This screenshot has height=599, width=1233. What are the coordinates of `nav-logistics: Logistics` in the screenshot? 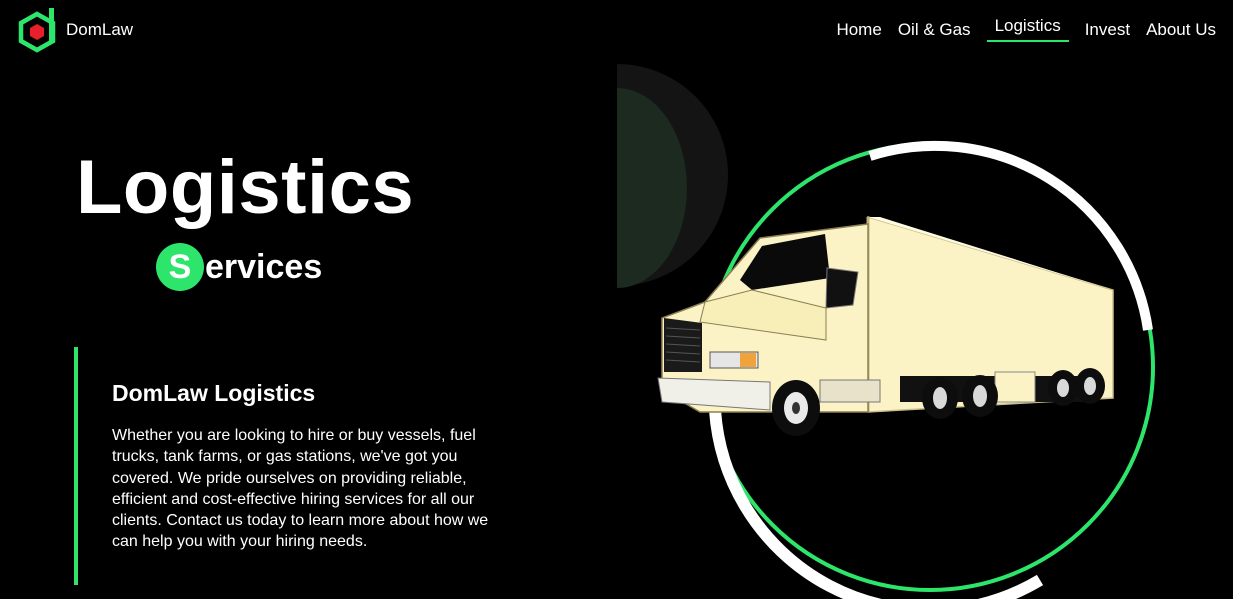 It's located at (1027, 29).